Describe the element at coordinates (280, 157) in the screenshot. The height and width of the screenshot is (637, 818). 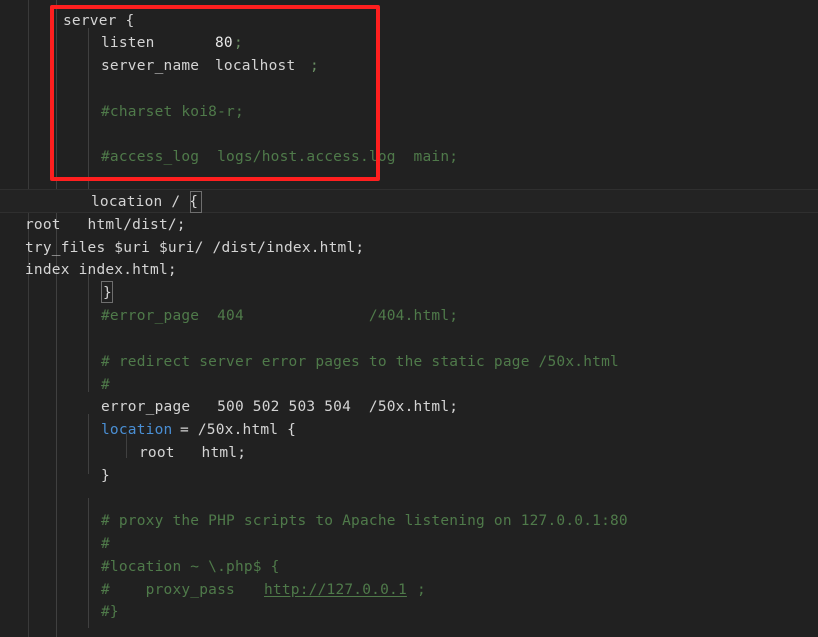
I see `code-token: #access_log logs/host.access.log main;` at that location.